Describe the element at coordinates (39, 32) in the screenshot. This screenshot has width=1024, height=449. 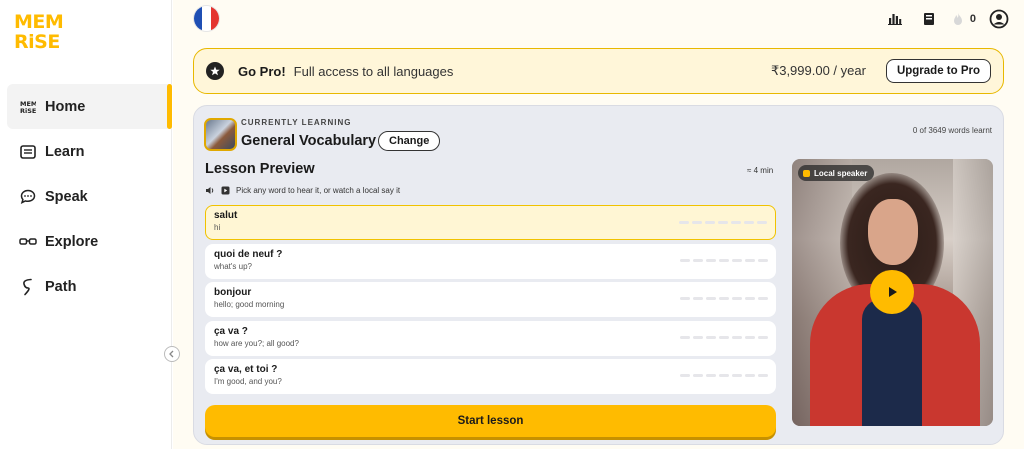
I see `memrise-logo: MEM RiSE` at that location.